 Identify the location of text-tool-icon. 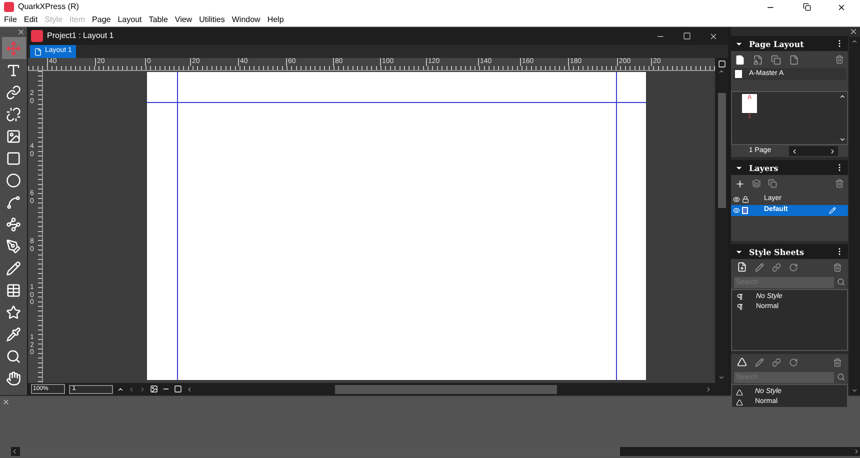
(13, 70).